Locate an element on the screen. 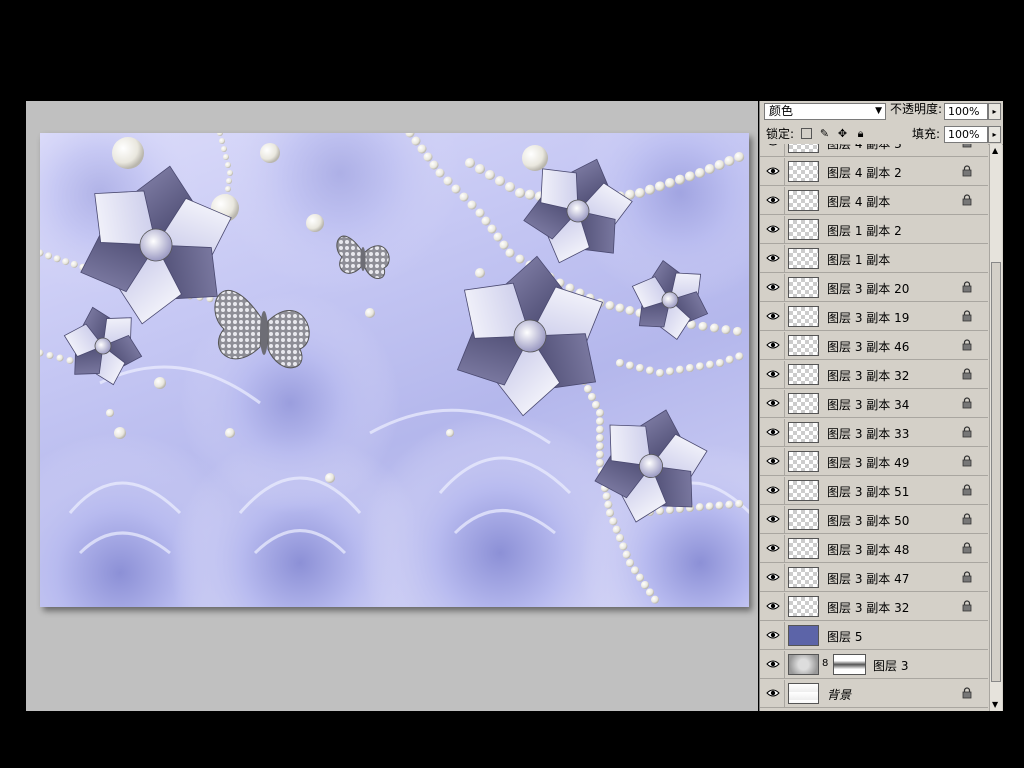 The image size is (1024, 768). layer-row: 图层 3 副本 49 is located at coordinates (874, 462).